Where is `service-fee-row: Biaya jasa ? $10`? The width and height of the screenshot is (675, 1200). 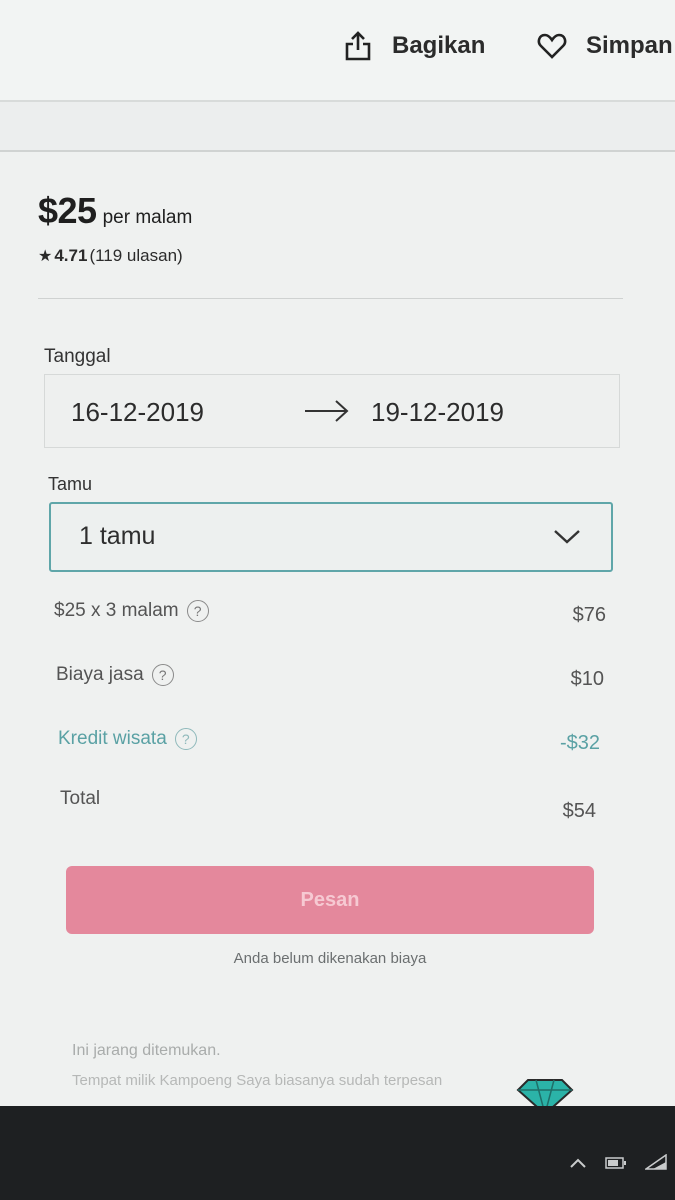 service-fee-row: Biaya jasa ? $10 is located at coordinates (330, 679).